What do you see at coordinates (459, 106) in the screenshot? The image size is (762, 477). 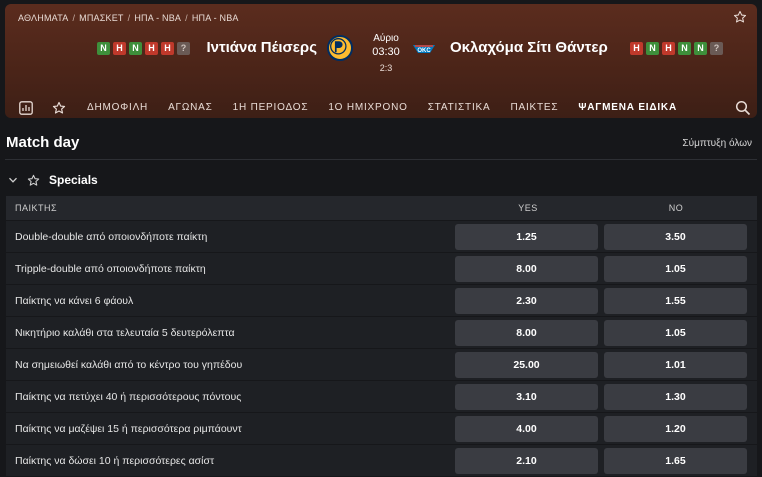 I see `tab-statistics: ΣΤΑΤΙΣΤΙΚΑ` at bounding box center [459, 106].